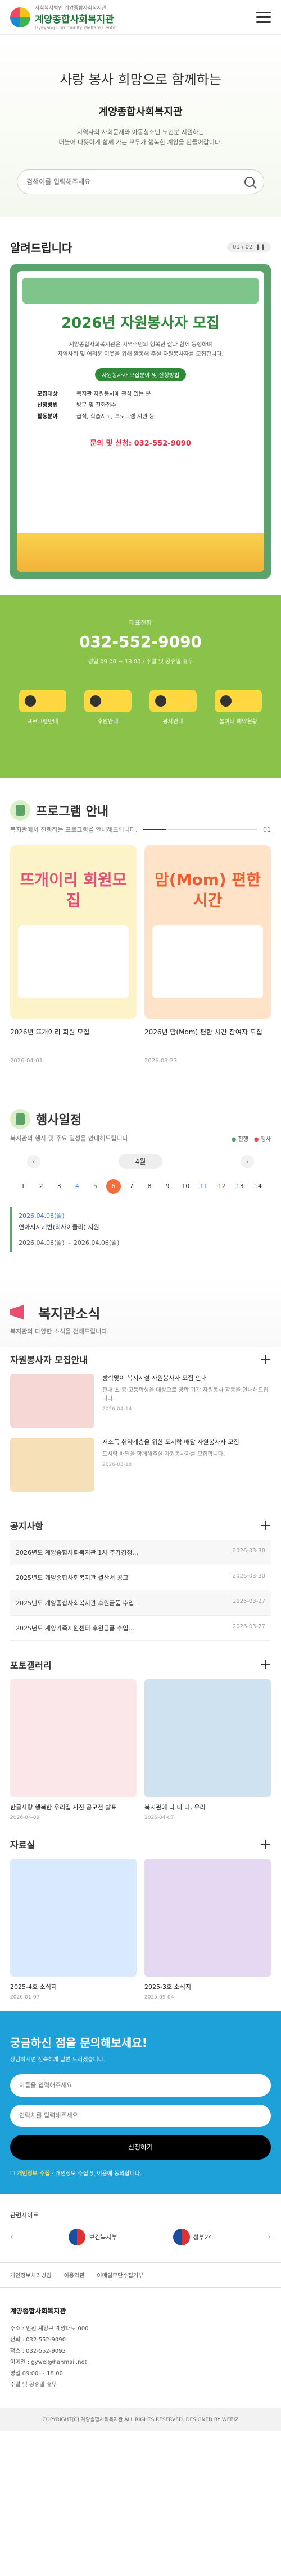 The image size is (281, 2576). Describe the element at coordinates (240, 1138) in the screenshot. I see `legend-ongoing: 진행` at that location.